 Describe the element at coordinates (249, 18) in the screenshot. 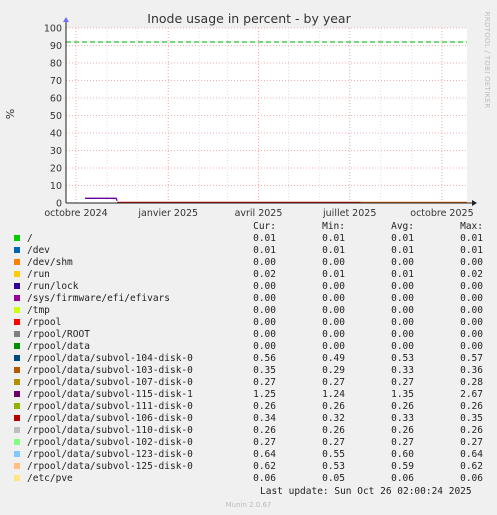

I see `chart-title: Inode usage in percent - by year` at that location.